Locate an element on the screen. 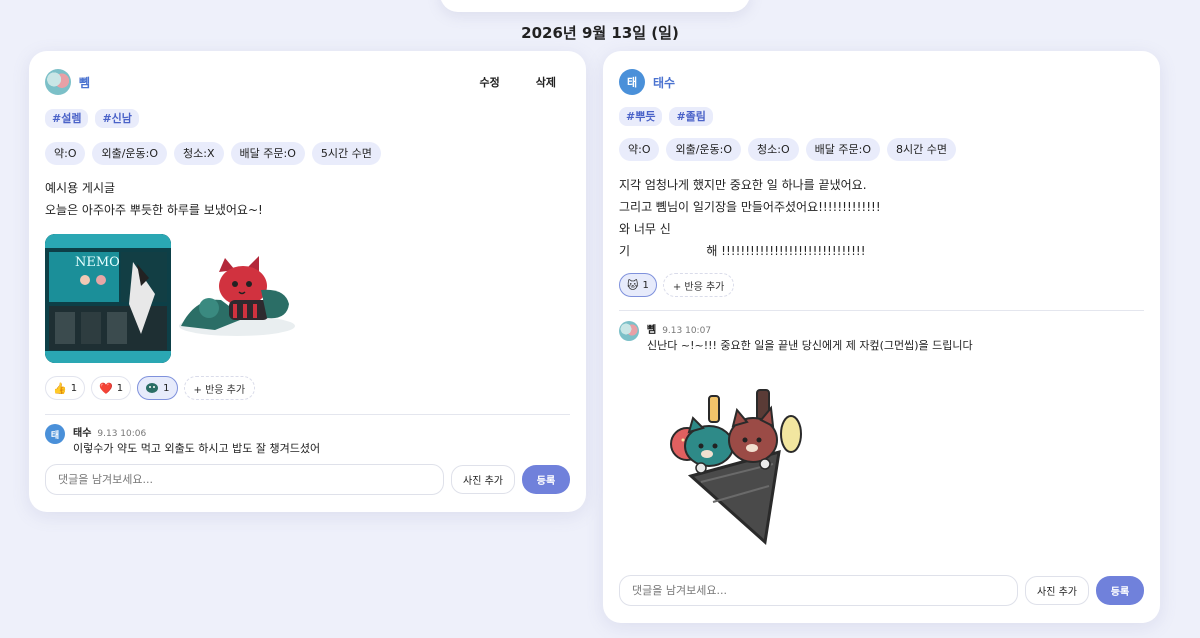  post-body-line: 오늘은 아주아주 뿌듯한 하루를 보냈어요~! is located at coordinates (154, 210).